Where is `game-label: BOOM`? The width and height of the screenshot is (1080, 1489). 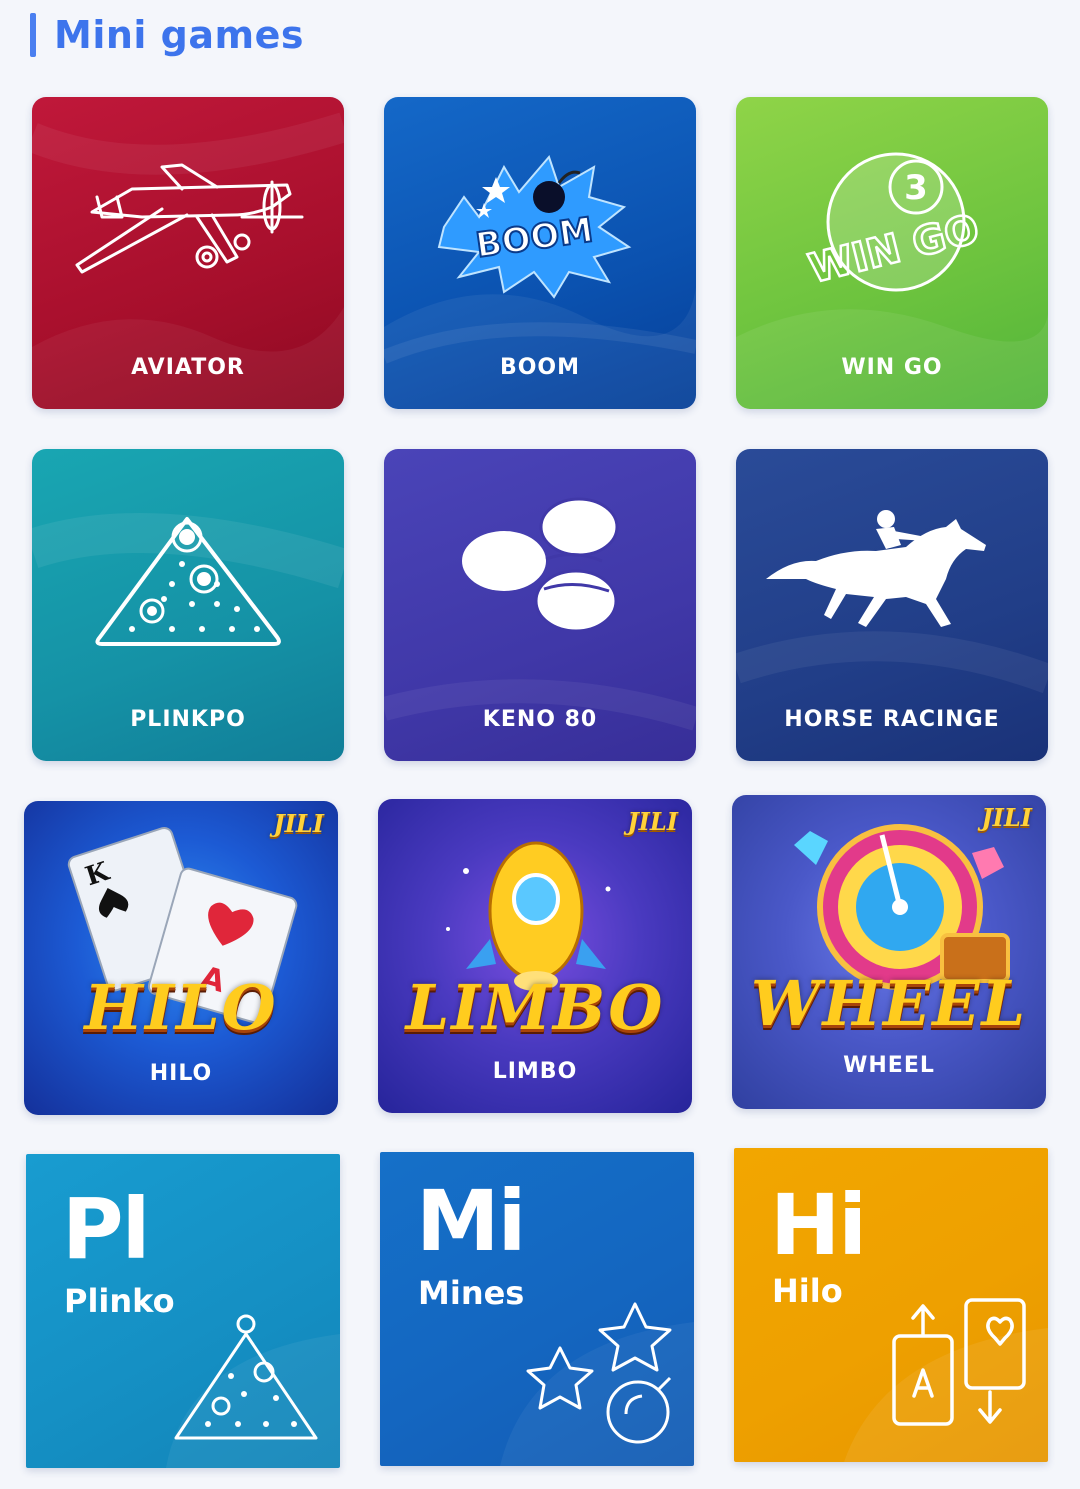
game-label: BOOM is located at coordinates (540, 367).